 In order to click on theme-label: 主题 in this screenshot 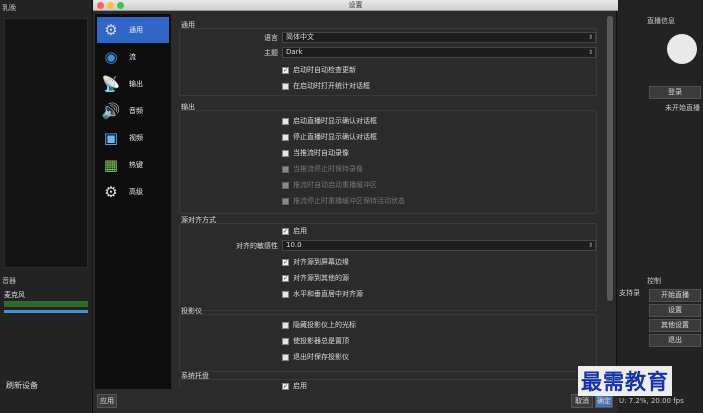, I will do `click(271, 53)`.